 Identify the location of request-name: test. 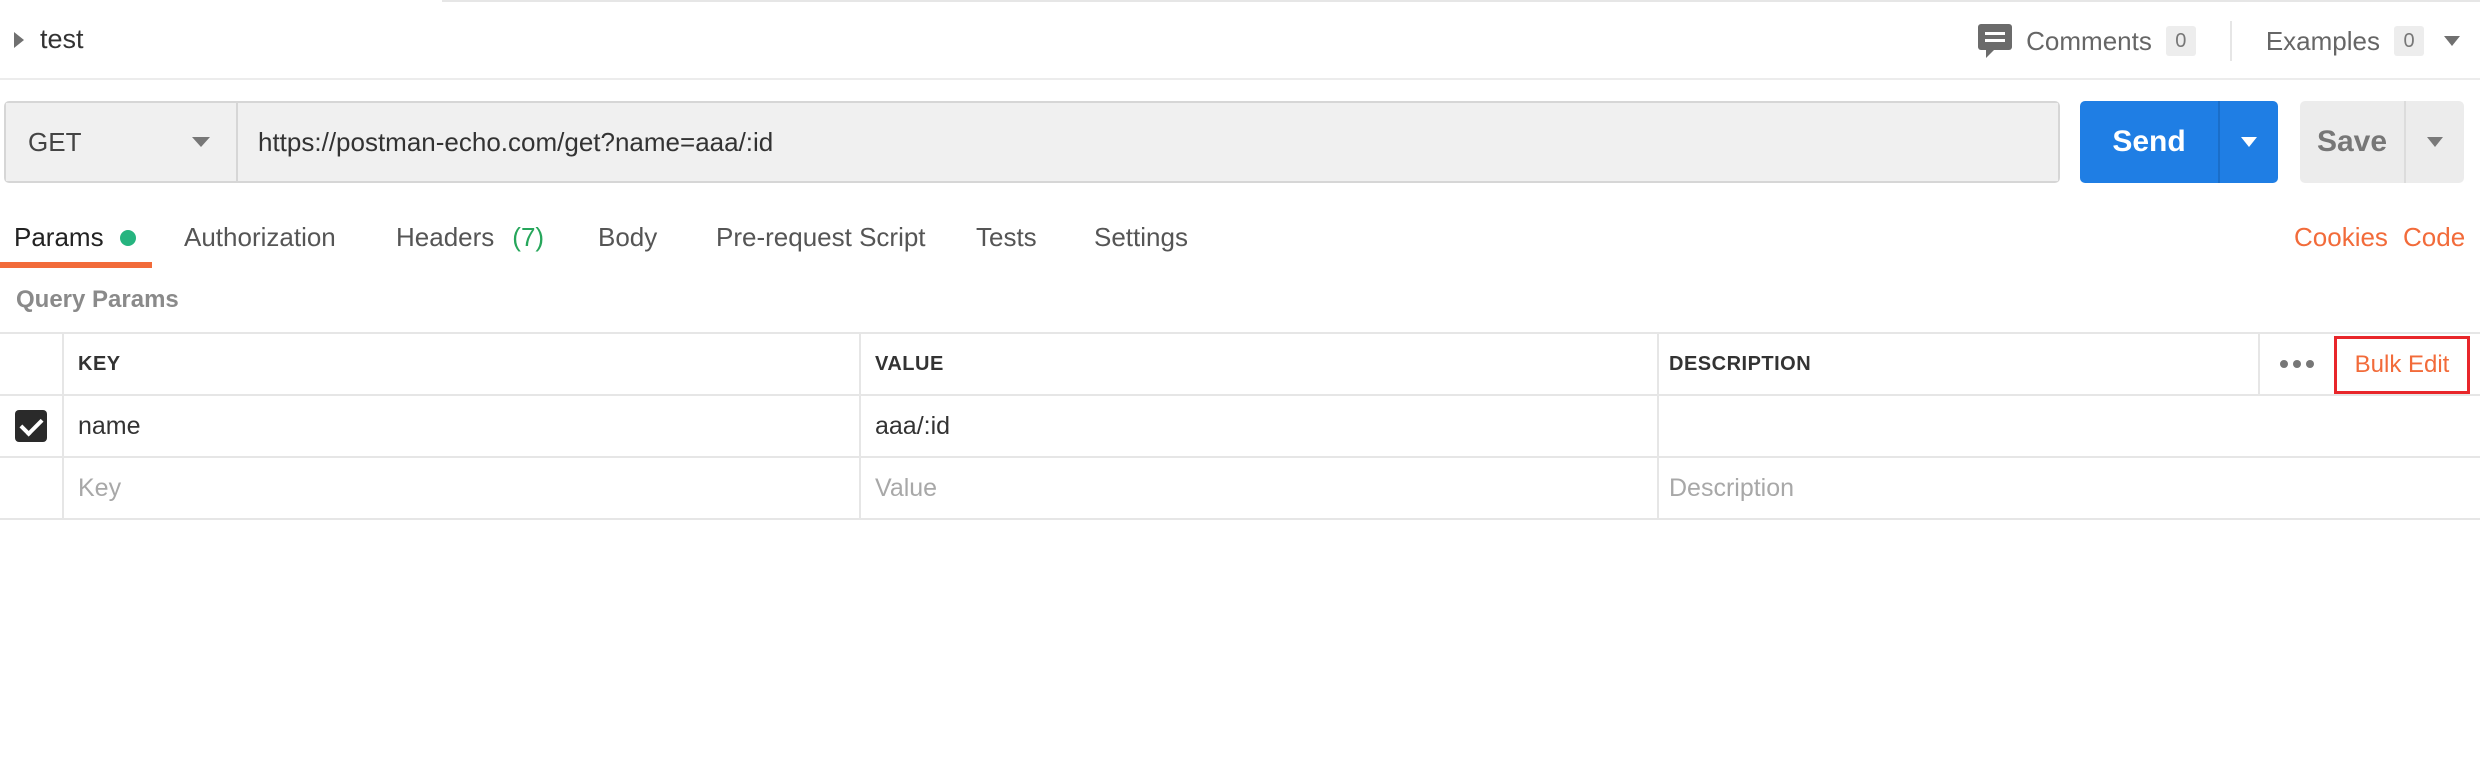
(49, 39).